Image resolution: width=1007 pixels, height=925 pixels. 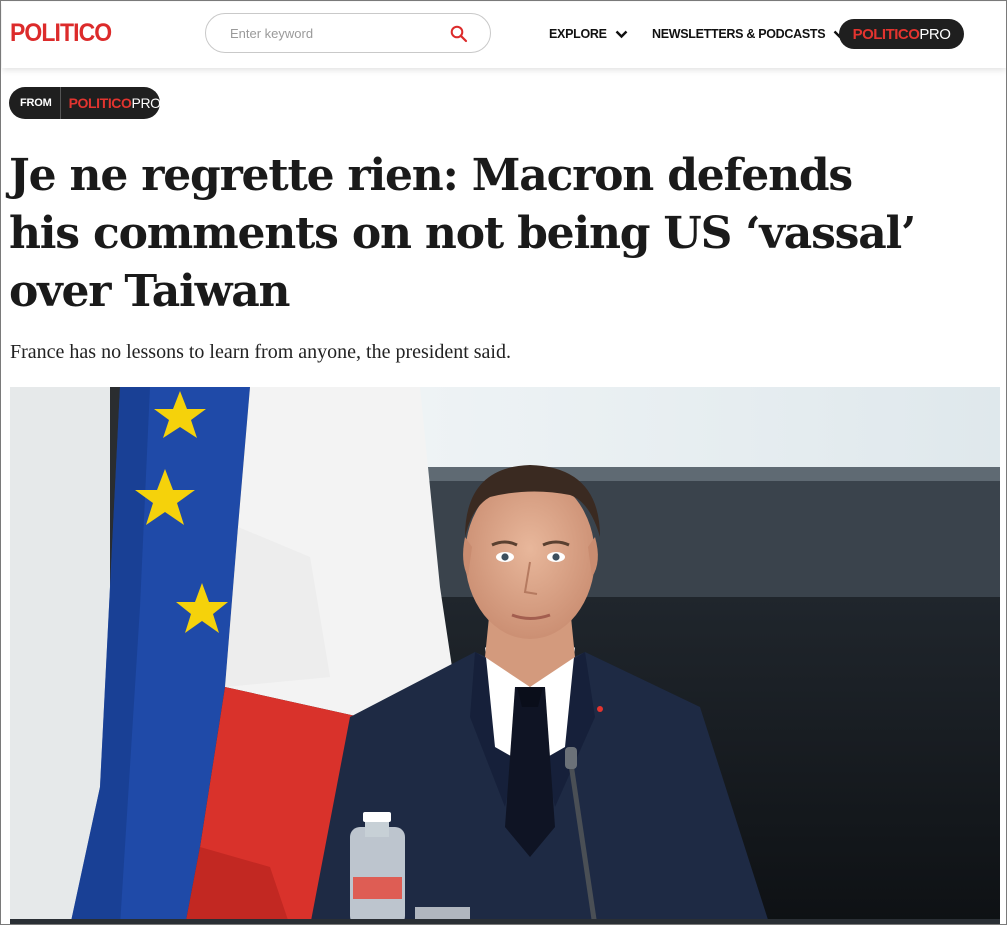 I want to click on source-badge-brand-name: POLITICO, so click(x=100, y=103).